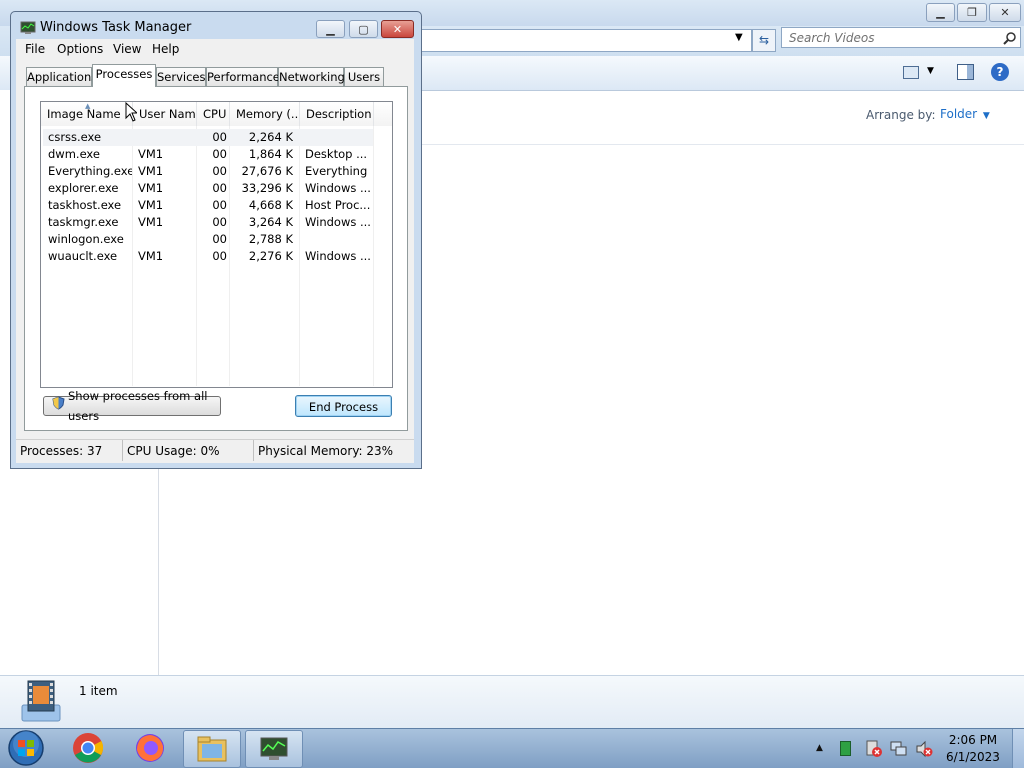 This screenshot has height=770, width=1024. I want to click on cell-user, so click(166, 137).